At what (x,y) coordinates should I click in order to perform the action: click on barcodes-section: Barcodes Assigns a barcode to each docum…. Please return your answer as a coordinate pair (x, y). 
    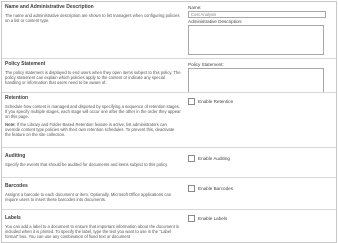
    Looking at the image, I should click on (169, 193).